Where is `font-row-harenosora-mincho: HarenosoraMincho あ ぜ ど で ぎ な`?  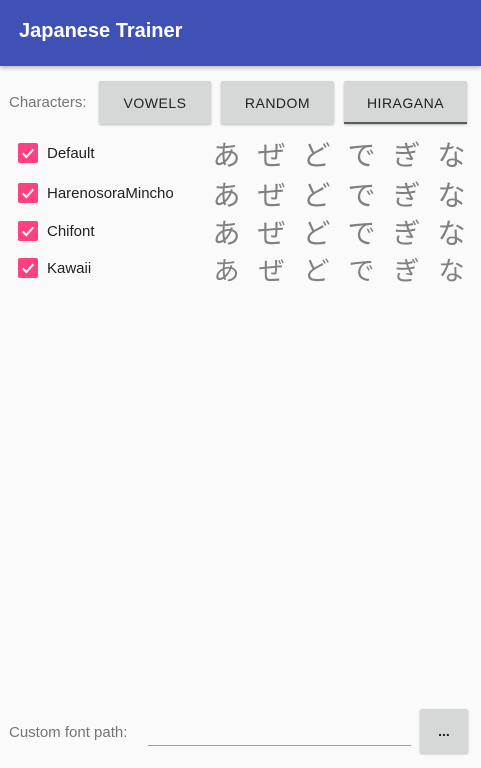 font-row-harenosora-mincho: HarenosoraMincho あ ぜ ど で ぎ な is located at coordinates (240, 194).